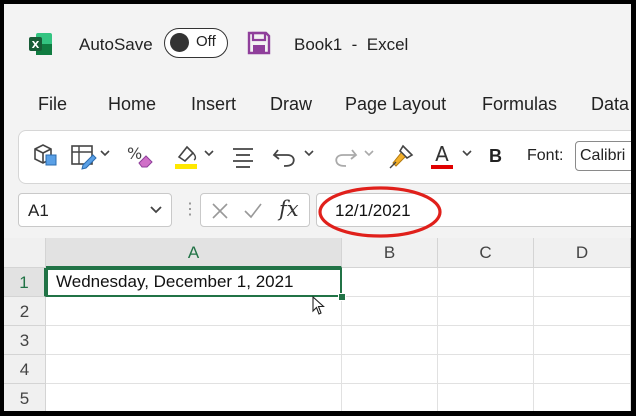 The image size is (636, 416). I want to click on tab-file: File, so click(52, 104).